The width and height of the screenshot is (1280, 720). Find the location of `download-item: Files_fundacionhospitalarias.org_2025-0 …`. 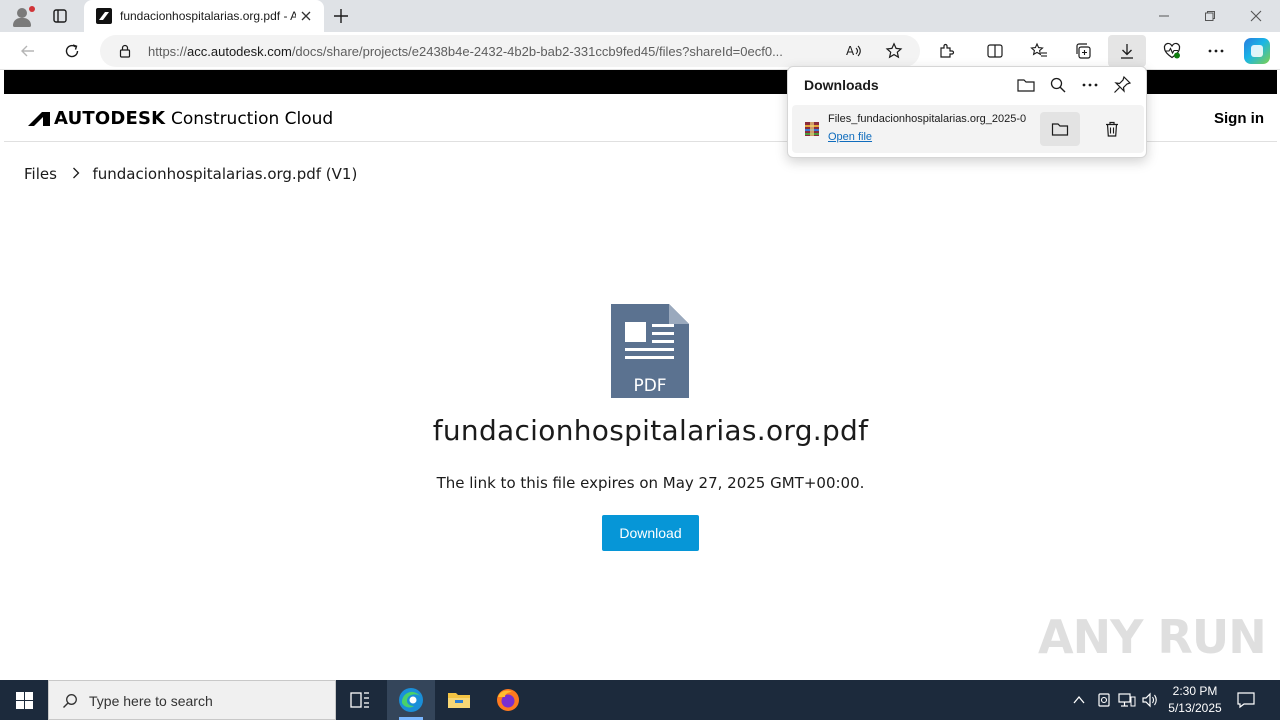

download-item: Files_fundacionhospitalarias.org_2025-0 … is located at coordinates (968, 129).